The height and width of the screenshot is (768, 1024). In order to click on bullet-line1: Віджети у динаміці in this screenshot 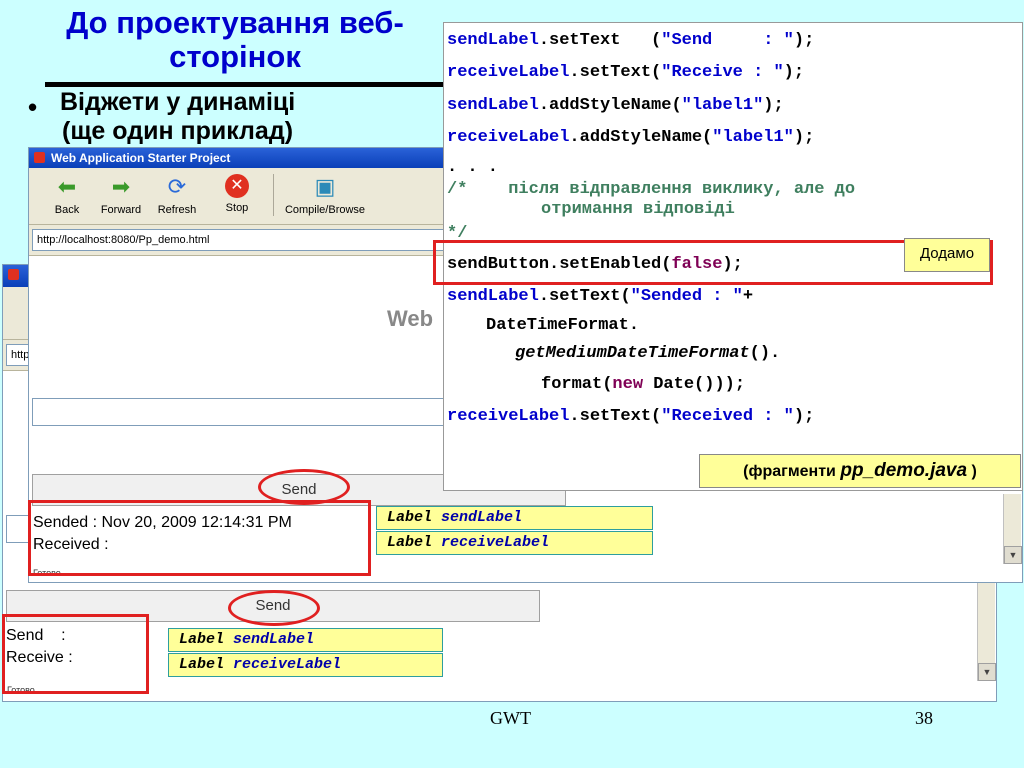, I will do `click(178, 102)`.